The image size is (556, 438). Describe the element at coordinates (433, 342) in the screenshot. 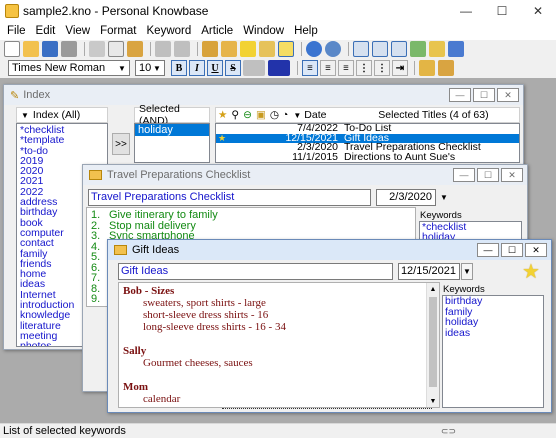

I see `scrollbar-thumb` at that location.